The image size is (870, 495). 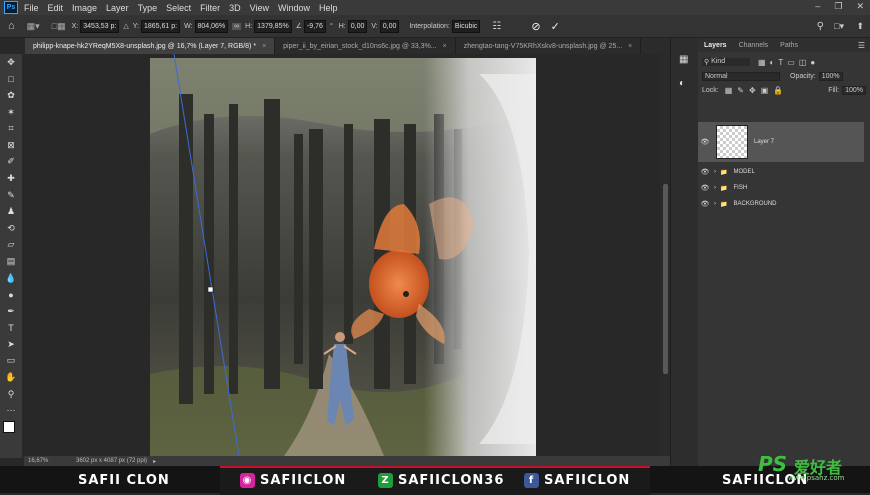 I want to click on layer-name: MODEL, so click(x=743, y=172).